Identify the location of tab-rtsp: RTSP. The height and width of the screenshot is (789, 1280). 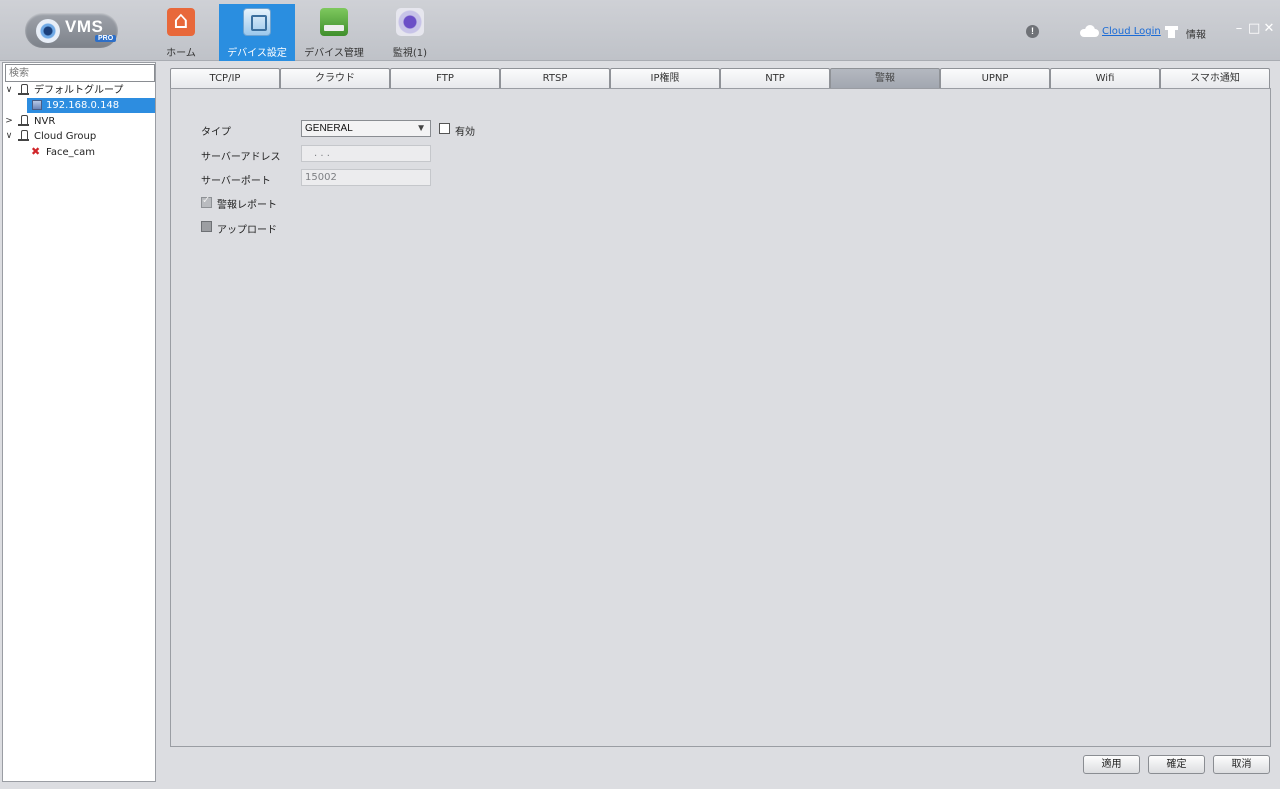
(555, 78).